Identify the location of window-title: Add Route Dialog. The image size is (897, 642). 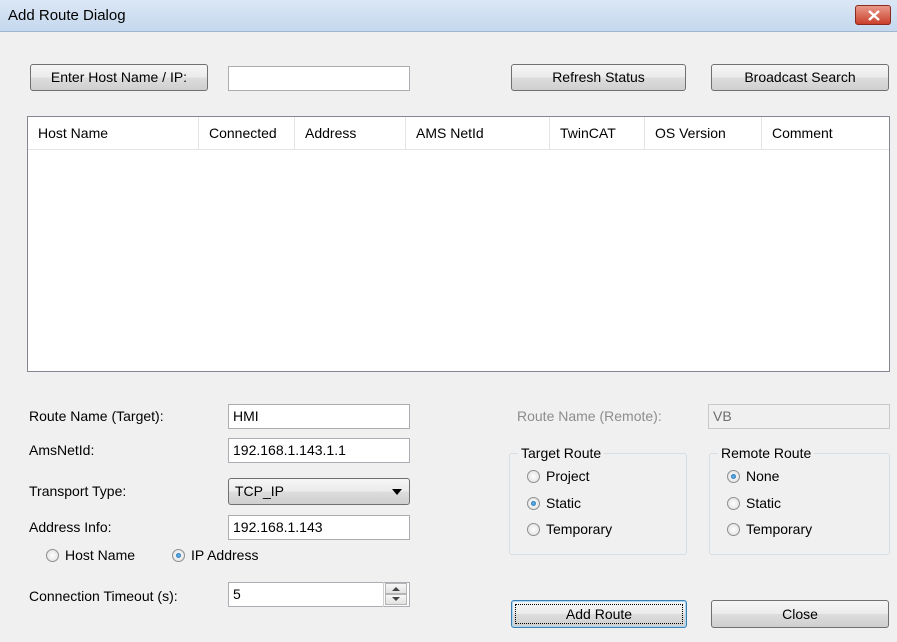
(67, 15).